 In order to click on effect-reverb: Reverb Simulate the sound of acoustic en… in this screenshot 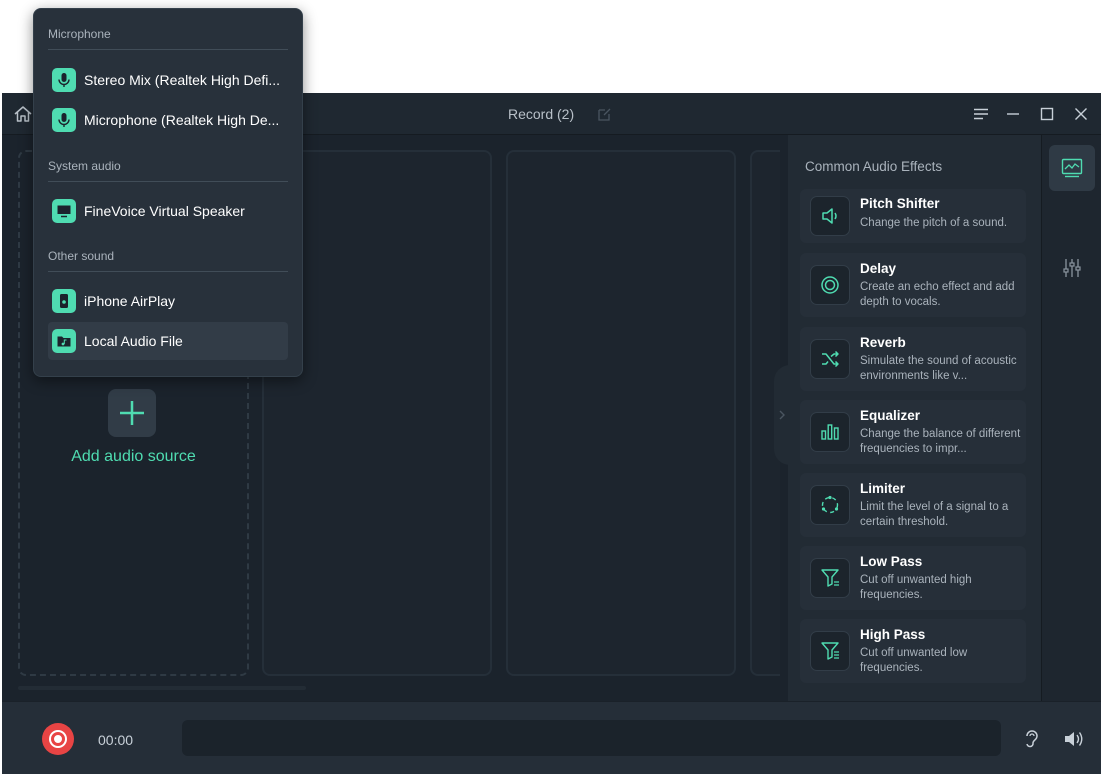, I will do `click(913, 359)`.